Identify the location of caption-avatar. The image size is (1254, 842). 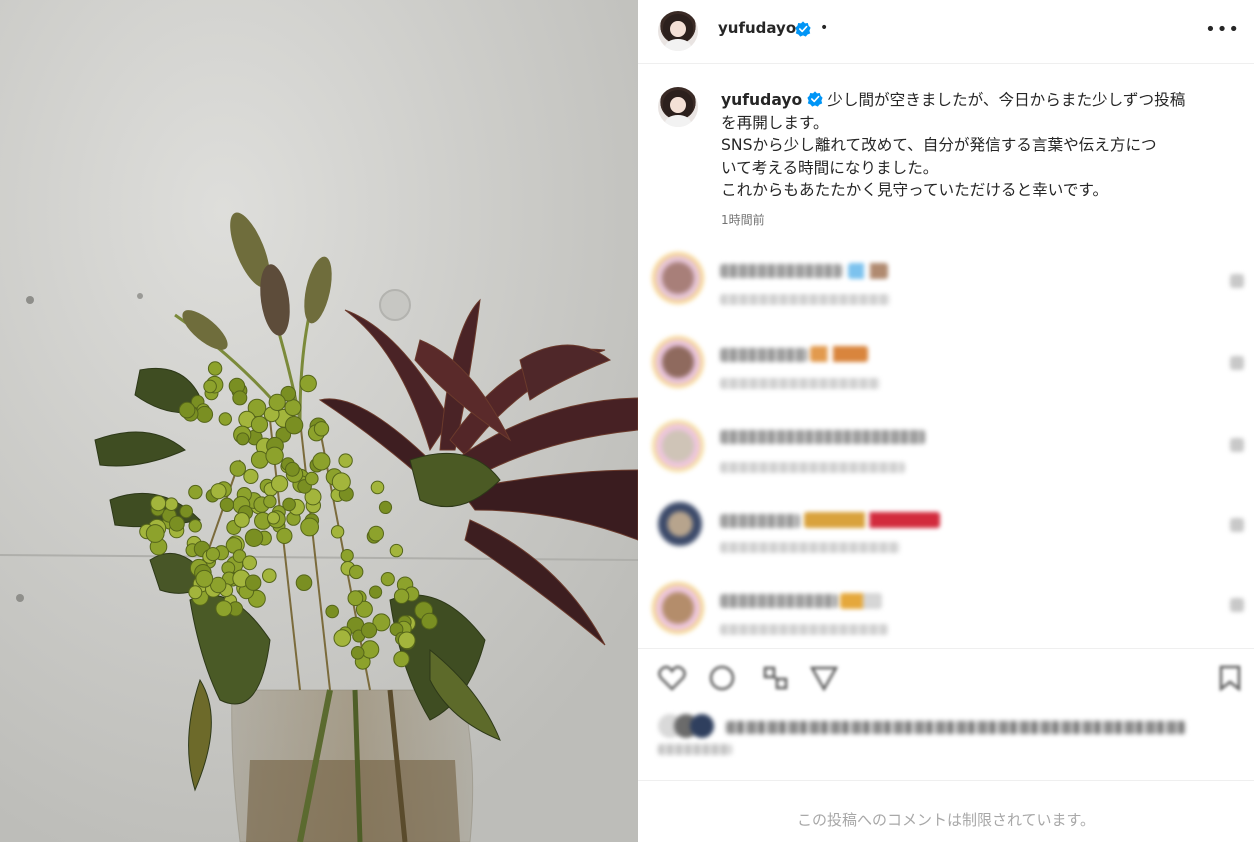
(678, 107).